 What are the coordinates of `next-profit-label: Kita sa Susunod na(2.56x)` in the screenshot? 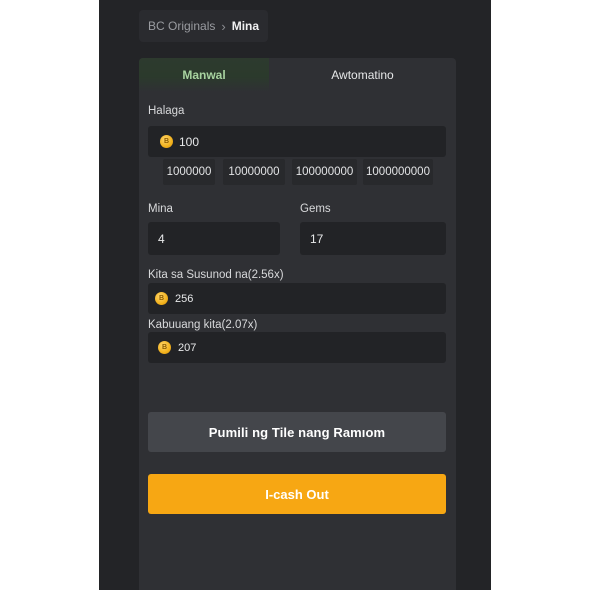 It's located at (216, 275).